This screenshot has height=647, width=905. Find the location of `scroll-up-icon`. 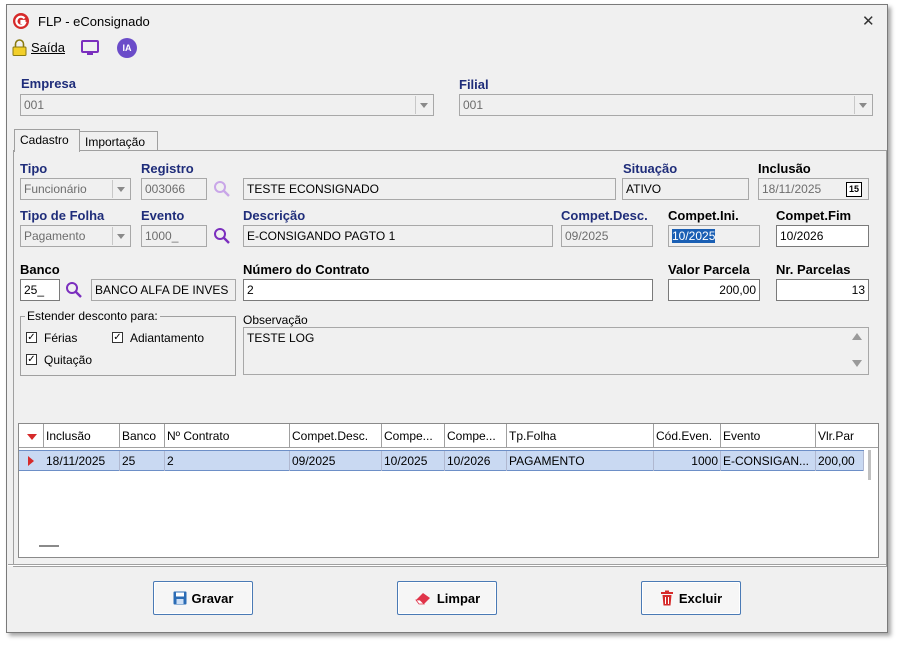

scroll-up-icon is located at coordinates (857, 336).